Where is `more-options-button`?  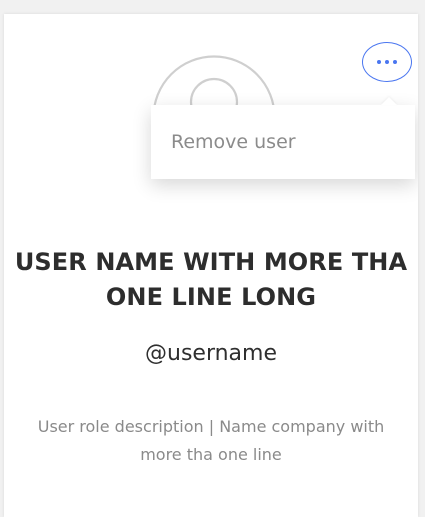 more-options-button is located at coordinates (387, 62).